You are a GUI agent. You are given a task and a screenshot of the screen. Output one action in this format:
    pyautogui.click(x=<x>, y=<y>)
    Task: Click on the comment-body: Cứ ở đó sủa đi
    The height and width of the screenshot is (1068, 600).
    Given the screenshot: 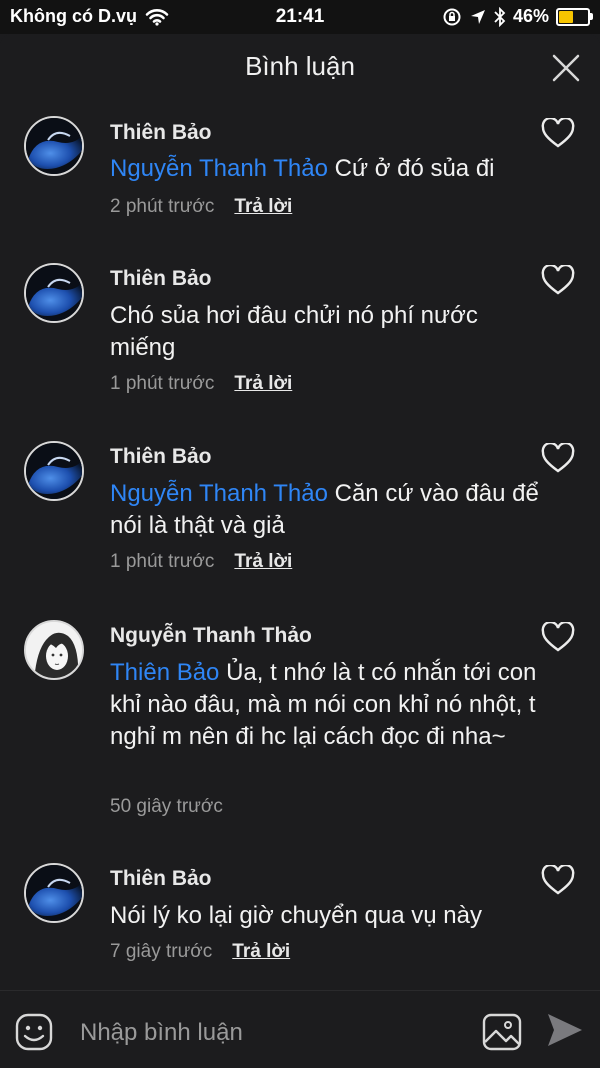 What is the action you would take?
    pyautogui.click(x=411, y=168)
    